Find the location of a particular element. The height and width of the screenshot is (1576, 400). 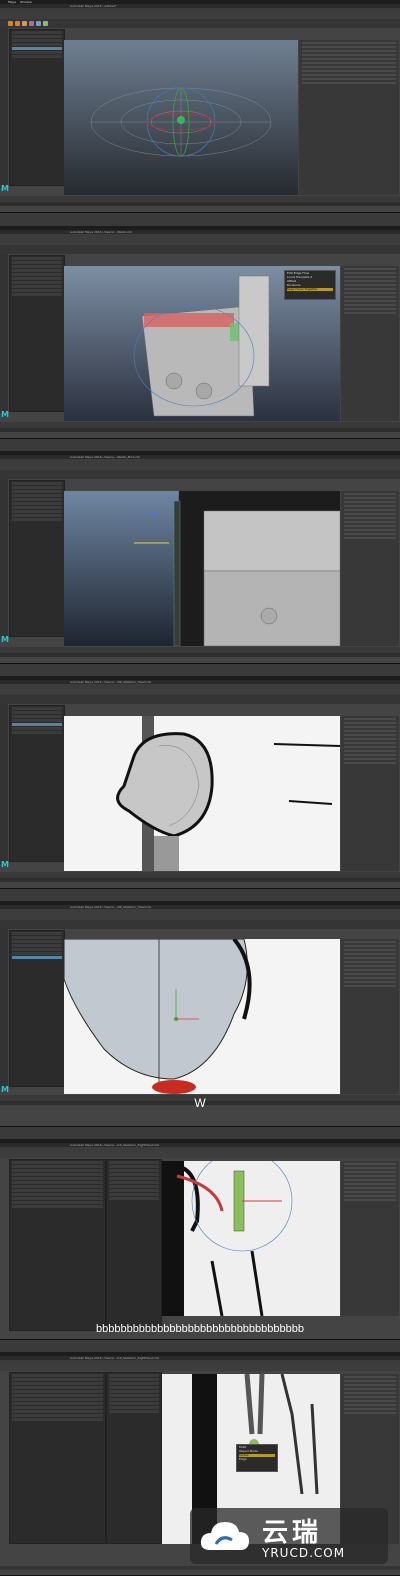

skeleton-arm-viewport is located at coordinates (251, 1238).